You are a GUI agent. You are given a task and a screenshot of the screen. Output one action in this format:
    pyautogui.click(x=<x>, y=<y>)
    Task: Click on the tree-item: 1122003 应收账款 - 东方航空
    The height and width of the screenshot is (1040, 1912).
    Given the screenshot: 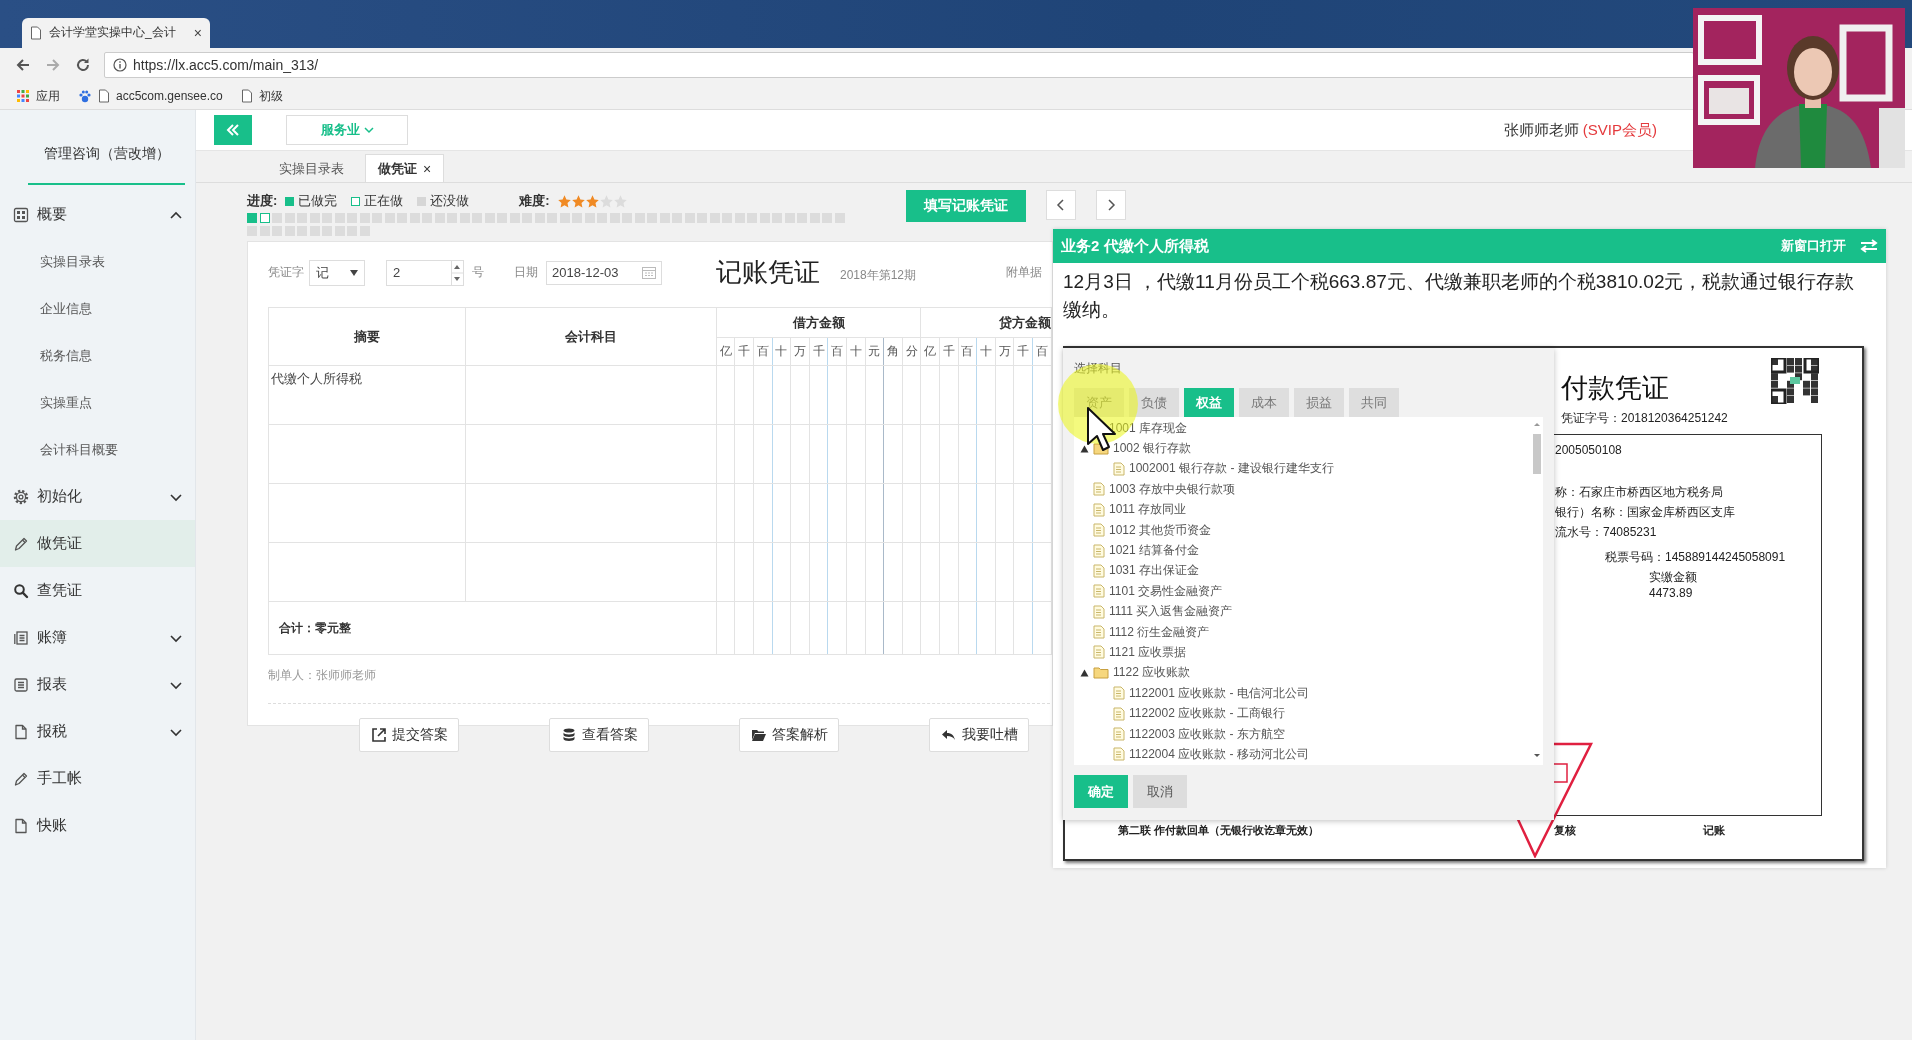 What is the action you would take?
    pyautogui.click(x=1315, y=734)
    